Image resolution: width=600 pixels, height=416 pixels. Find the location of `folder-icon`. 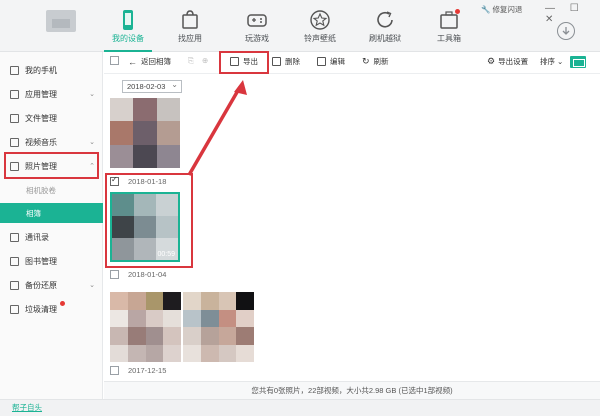

folder-icon is located at coordinates (14, 118).